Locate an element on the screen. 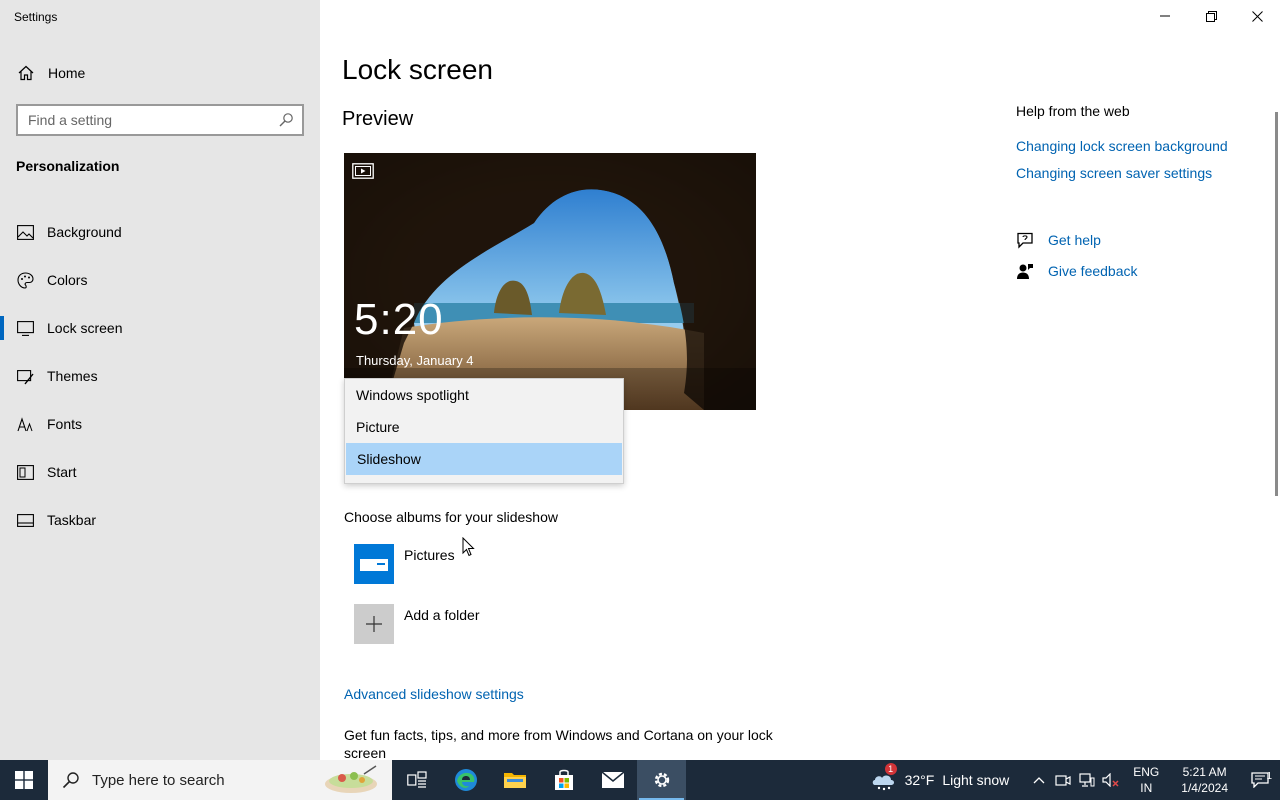 The width and height of the screenshot is (1280, 800). folder-icon is located at coordinates (514, 780).